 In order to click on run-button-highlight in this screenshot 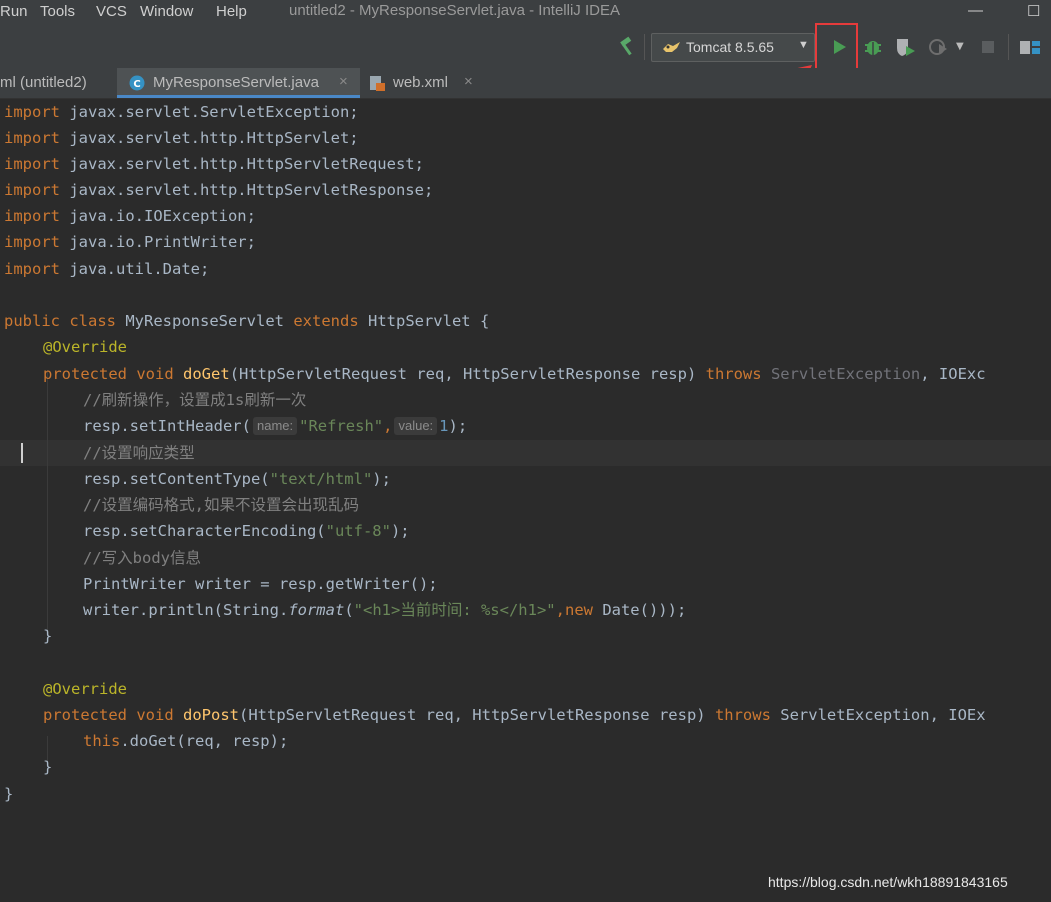, I will do `click(836, 47)`.